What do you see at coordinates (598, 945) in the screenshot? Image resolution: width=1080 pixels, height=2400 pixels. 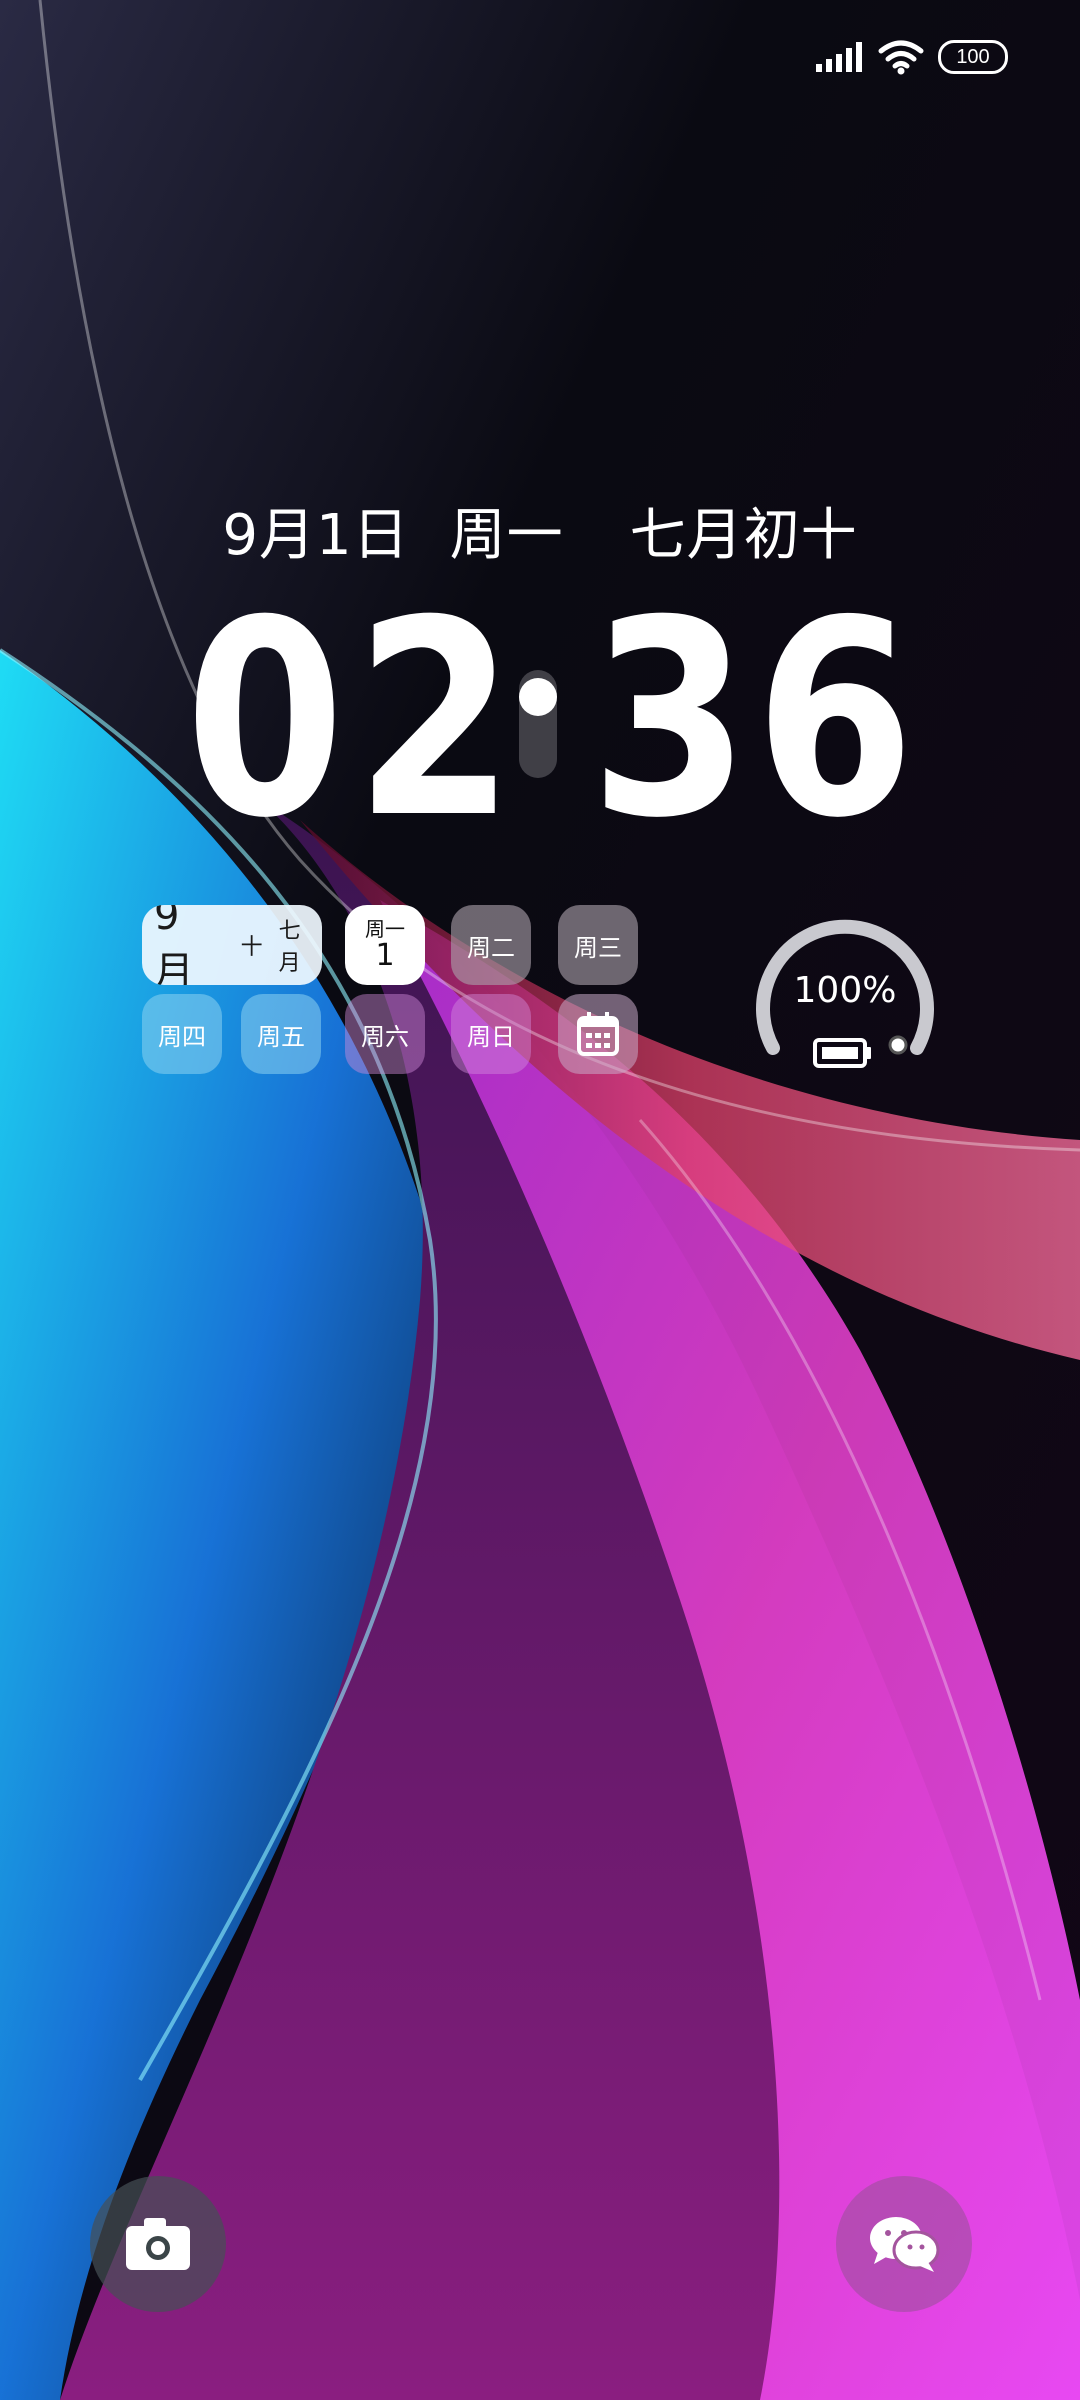 I see `calendar-day-tile: 周三` at bounding box center [598, 945].